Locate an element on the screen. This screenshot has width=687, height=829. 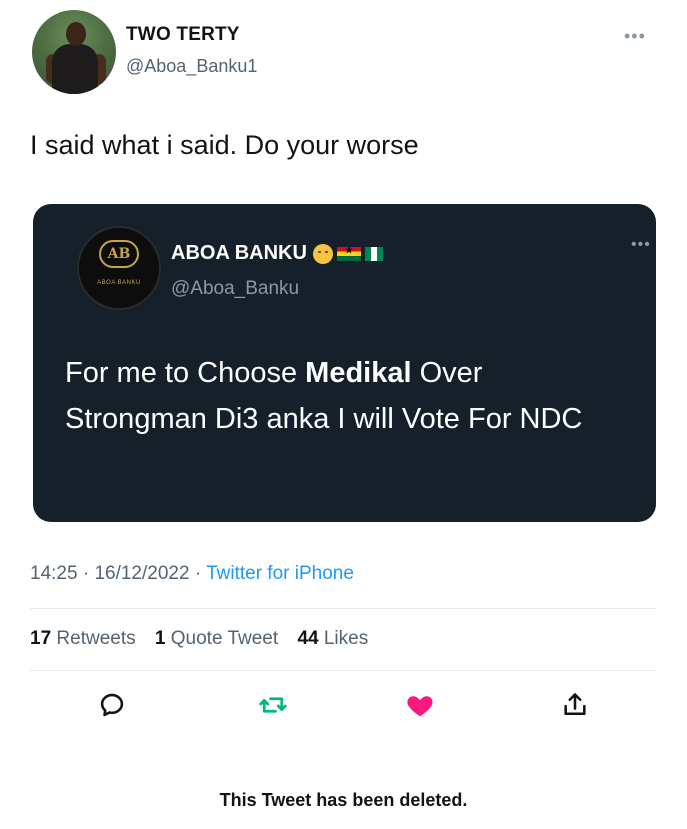
ghana-flag-icon is located at coordinates (348, 253).